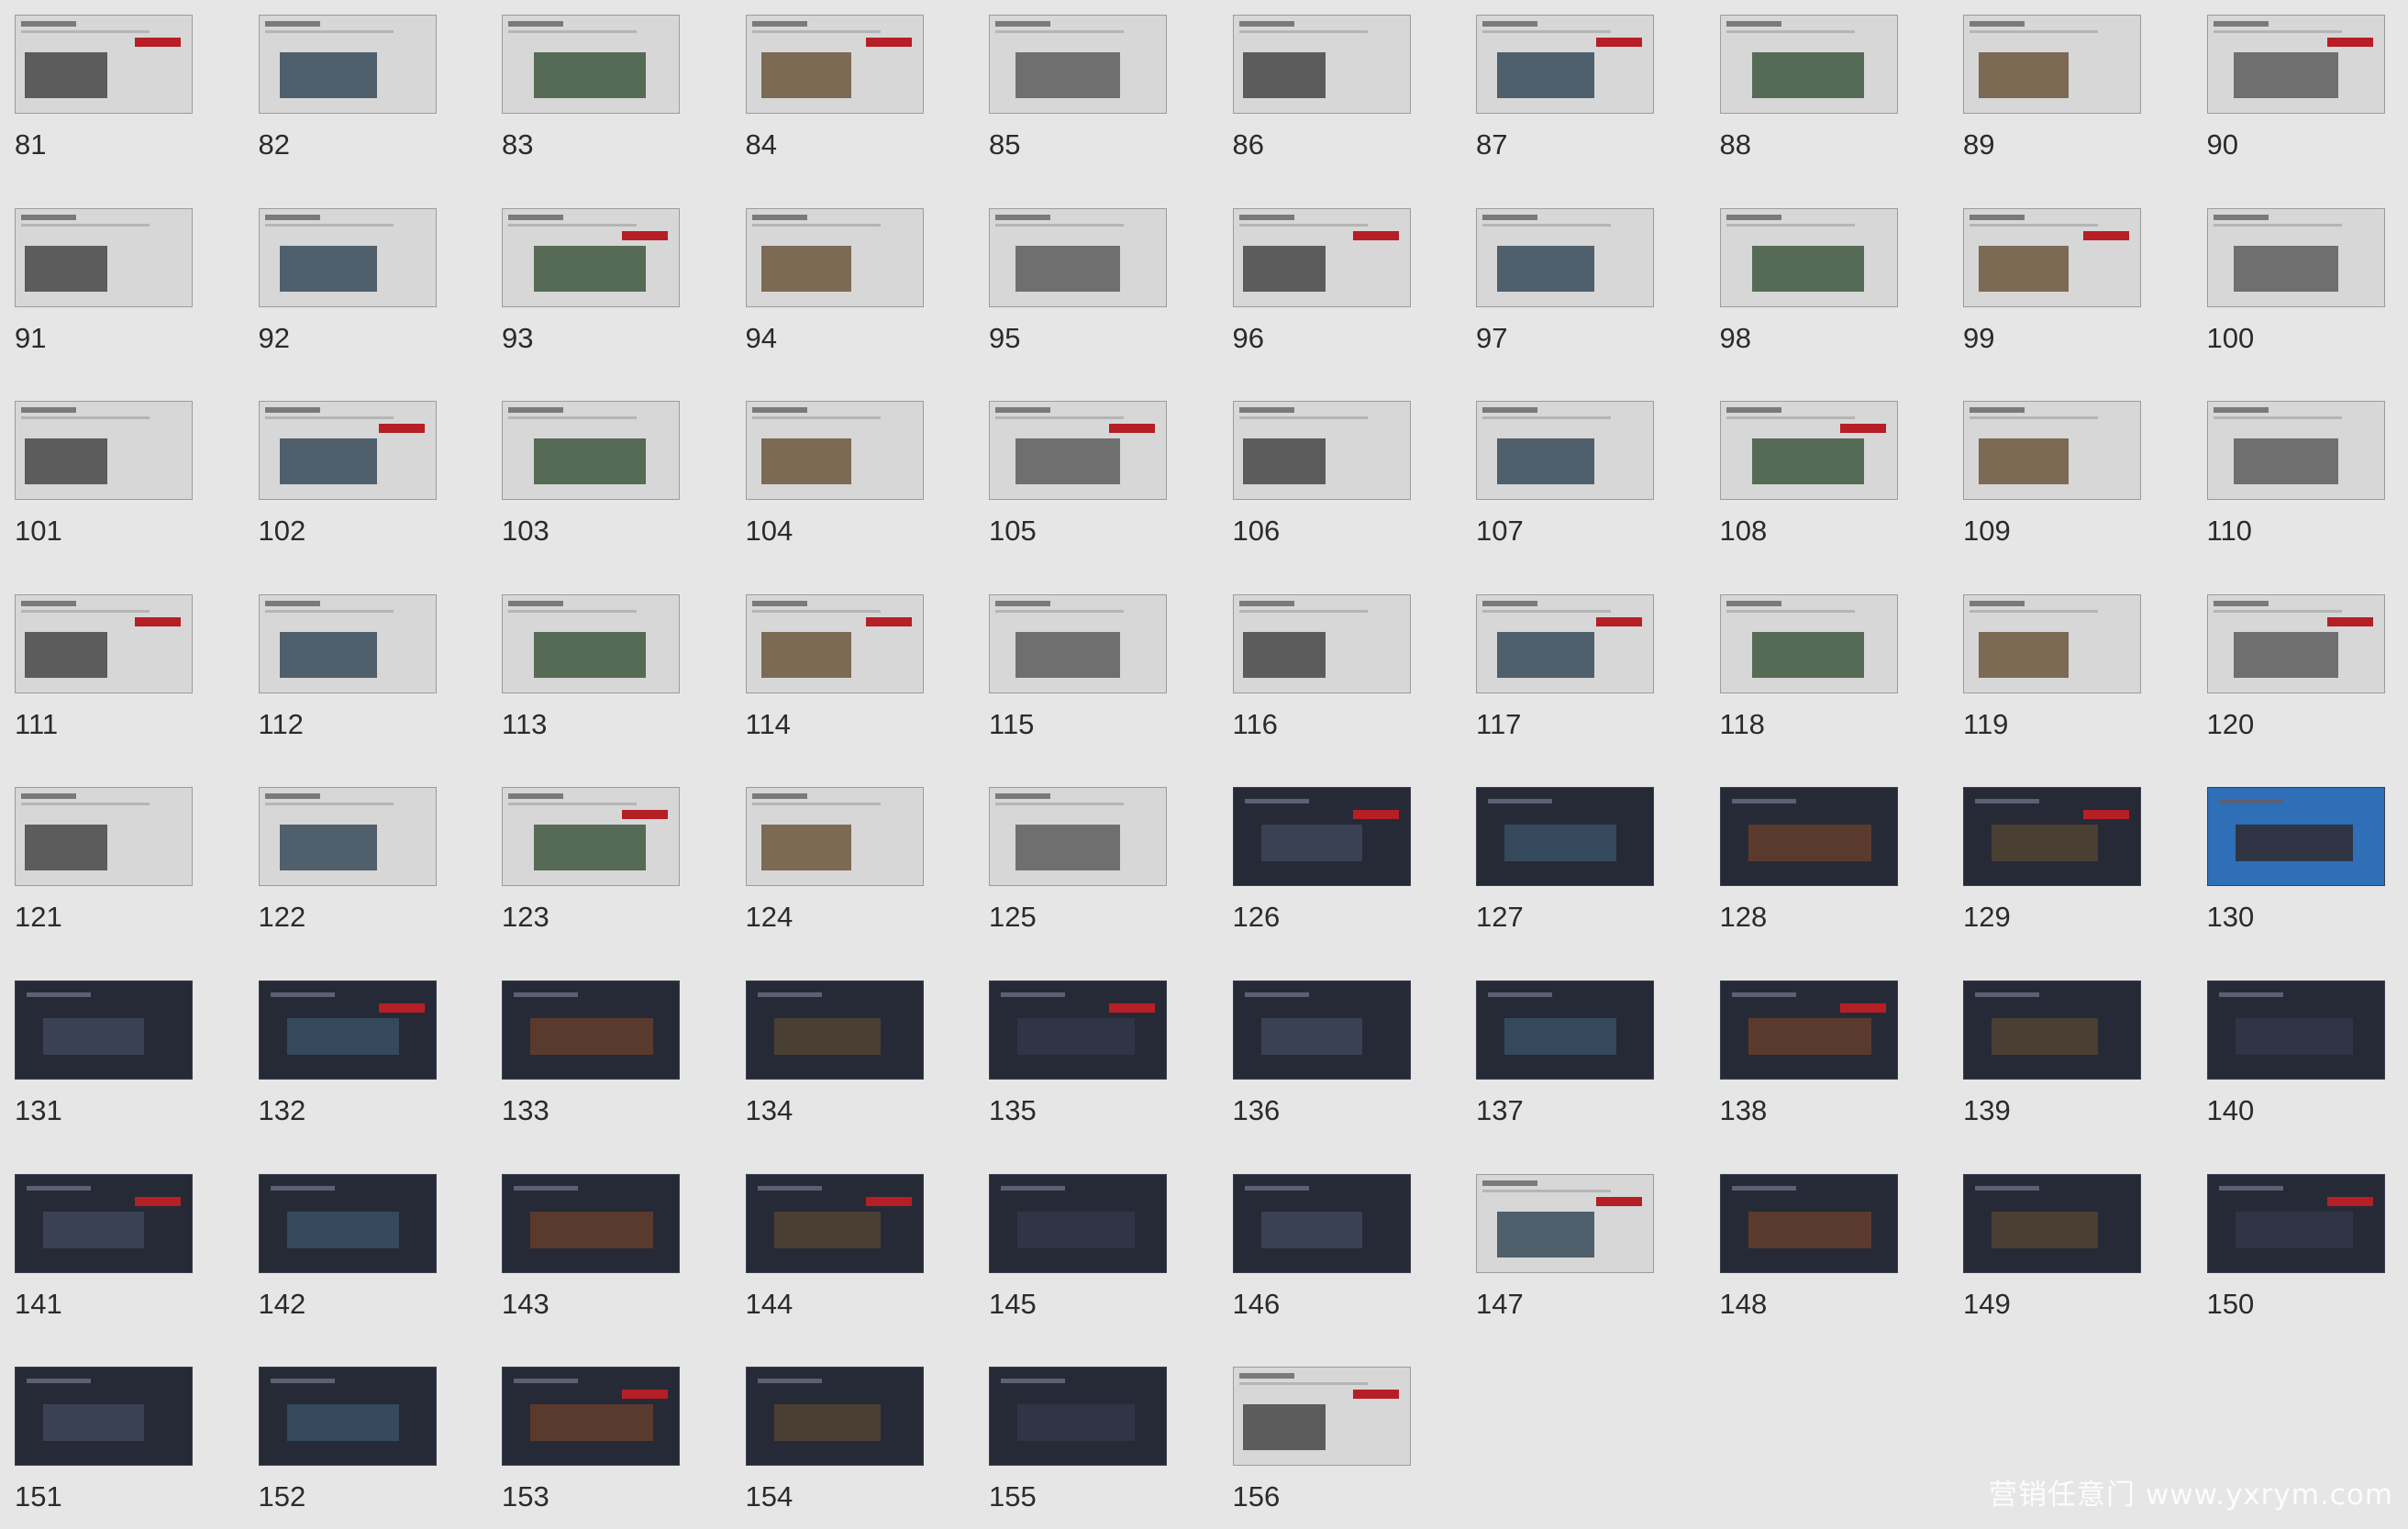 Image resolution: width=2408 pixels, height=1529 pixels. I want to click on slide-thumbnail-item: 113, so click(592, 670).